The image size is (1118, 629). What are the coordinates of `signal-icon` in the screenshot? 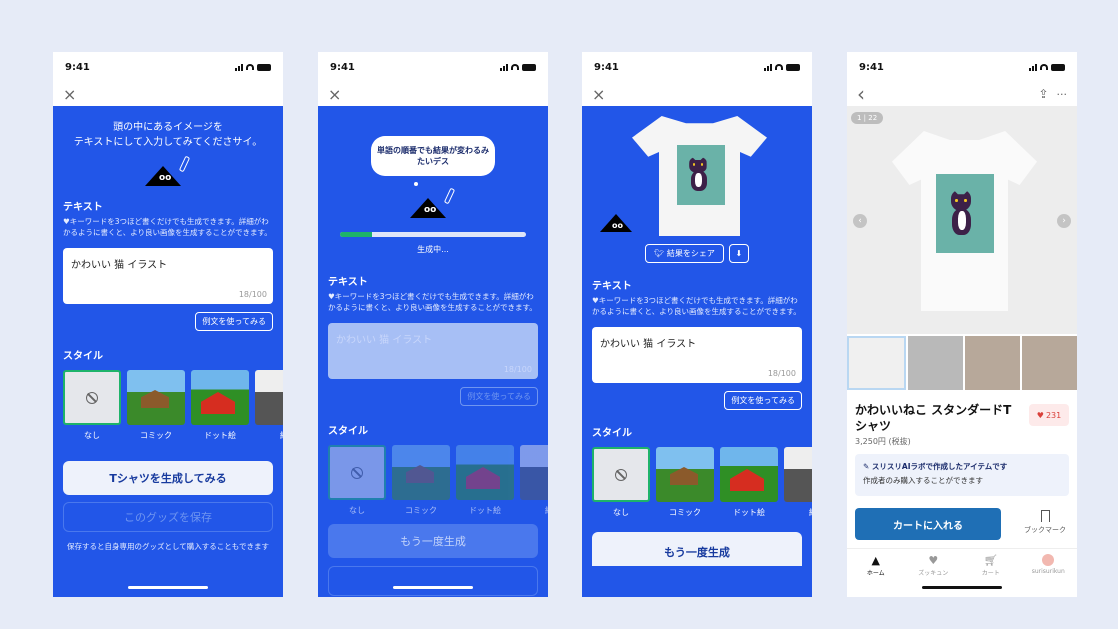 It's located at (1033, 67).